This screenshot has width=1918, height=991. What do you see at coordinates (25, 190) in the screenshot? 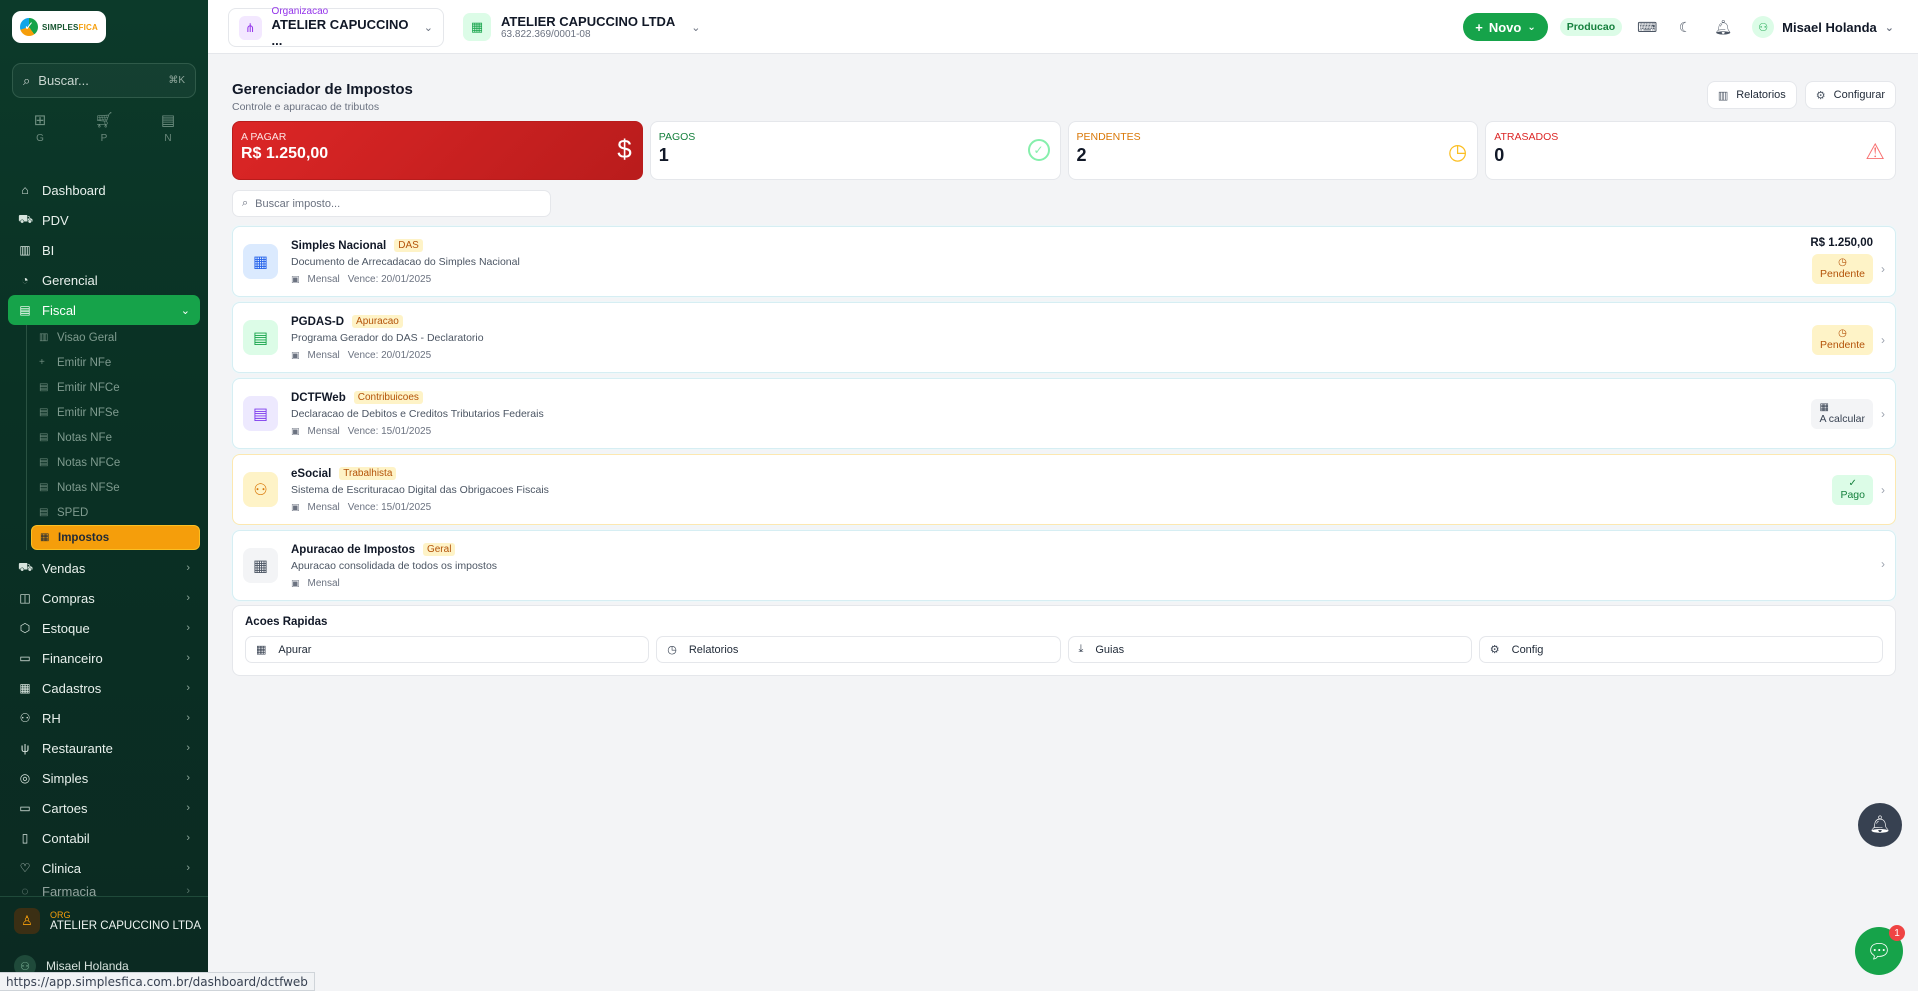
I see `home-icon: ⌂` at bounding box center [25, 190].